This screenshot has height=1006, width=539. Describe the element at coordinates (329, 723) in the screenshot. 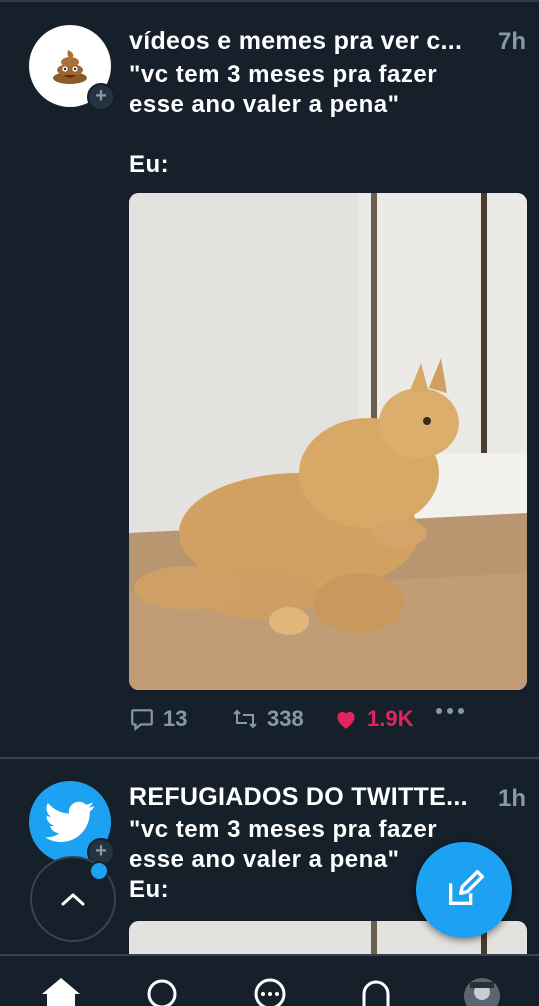

I see `tweet-actions: 13 338 1.9K` at that location.